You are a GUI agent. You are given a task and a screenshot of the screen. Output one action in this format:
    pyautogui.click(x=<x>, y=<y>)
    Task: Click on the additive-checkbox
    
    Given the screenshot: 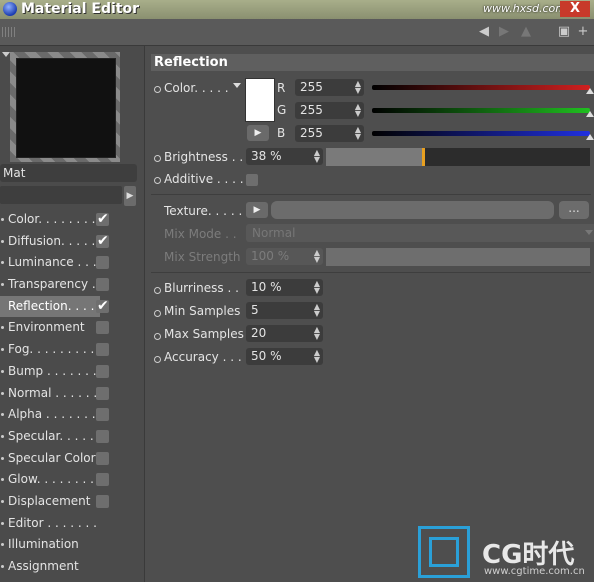 What is the action you would take?
    pyautogui.click(x=252, y=180)
    